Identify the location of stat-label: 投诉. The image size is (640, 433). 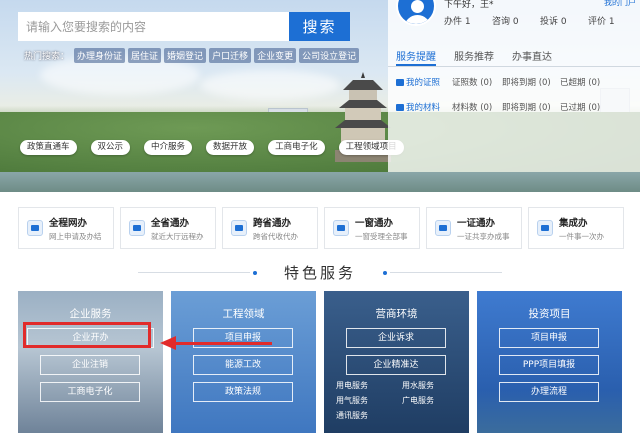
(549, 22).